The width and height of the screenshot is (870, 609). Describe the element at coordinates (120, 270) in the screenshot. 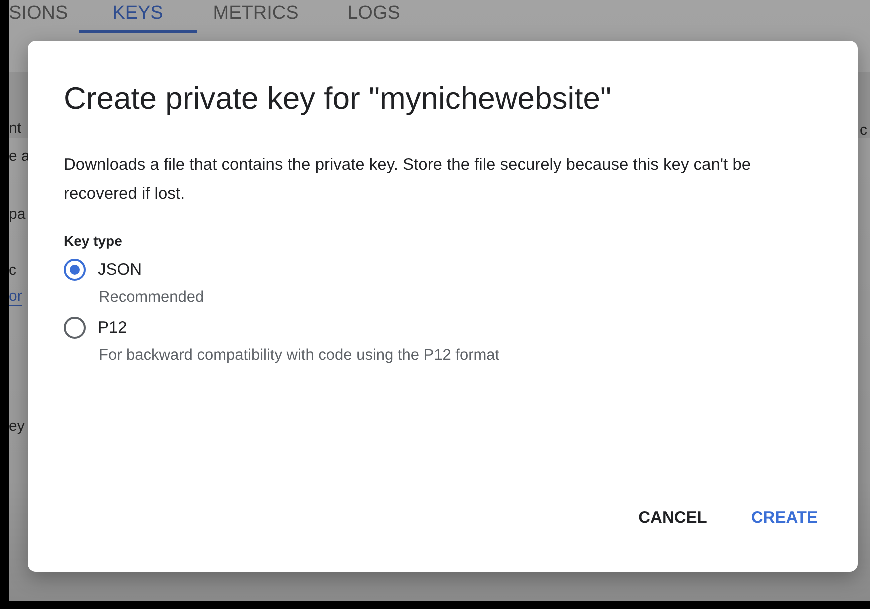

I see `option-label: JSON` at that location.